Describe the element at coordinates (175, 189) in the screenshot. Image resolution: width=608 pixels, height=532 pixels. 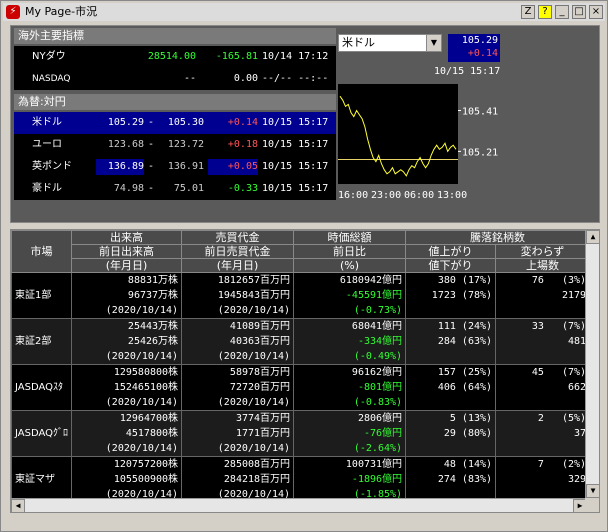
I see `fx-row-aud: 豪ドル 74.98 - 75.01 -0.33 10/15 15:17` at that location.